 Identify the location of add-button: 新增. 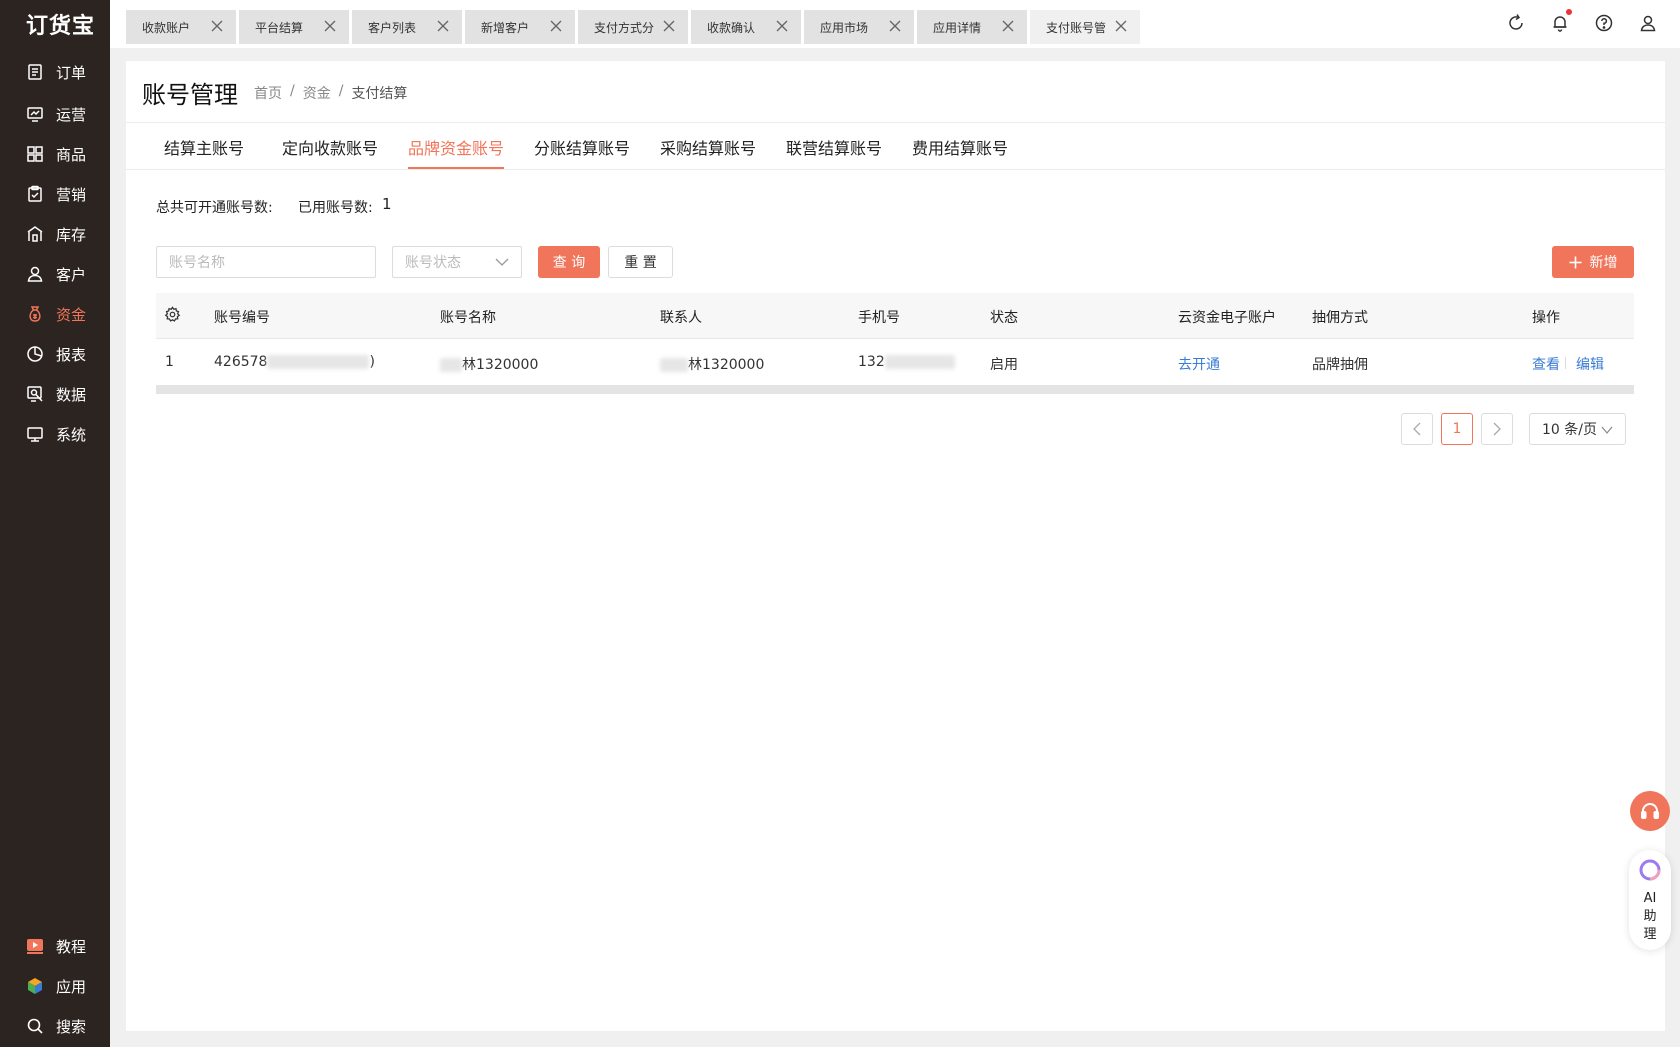
(1593, 262).